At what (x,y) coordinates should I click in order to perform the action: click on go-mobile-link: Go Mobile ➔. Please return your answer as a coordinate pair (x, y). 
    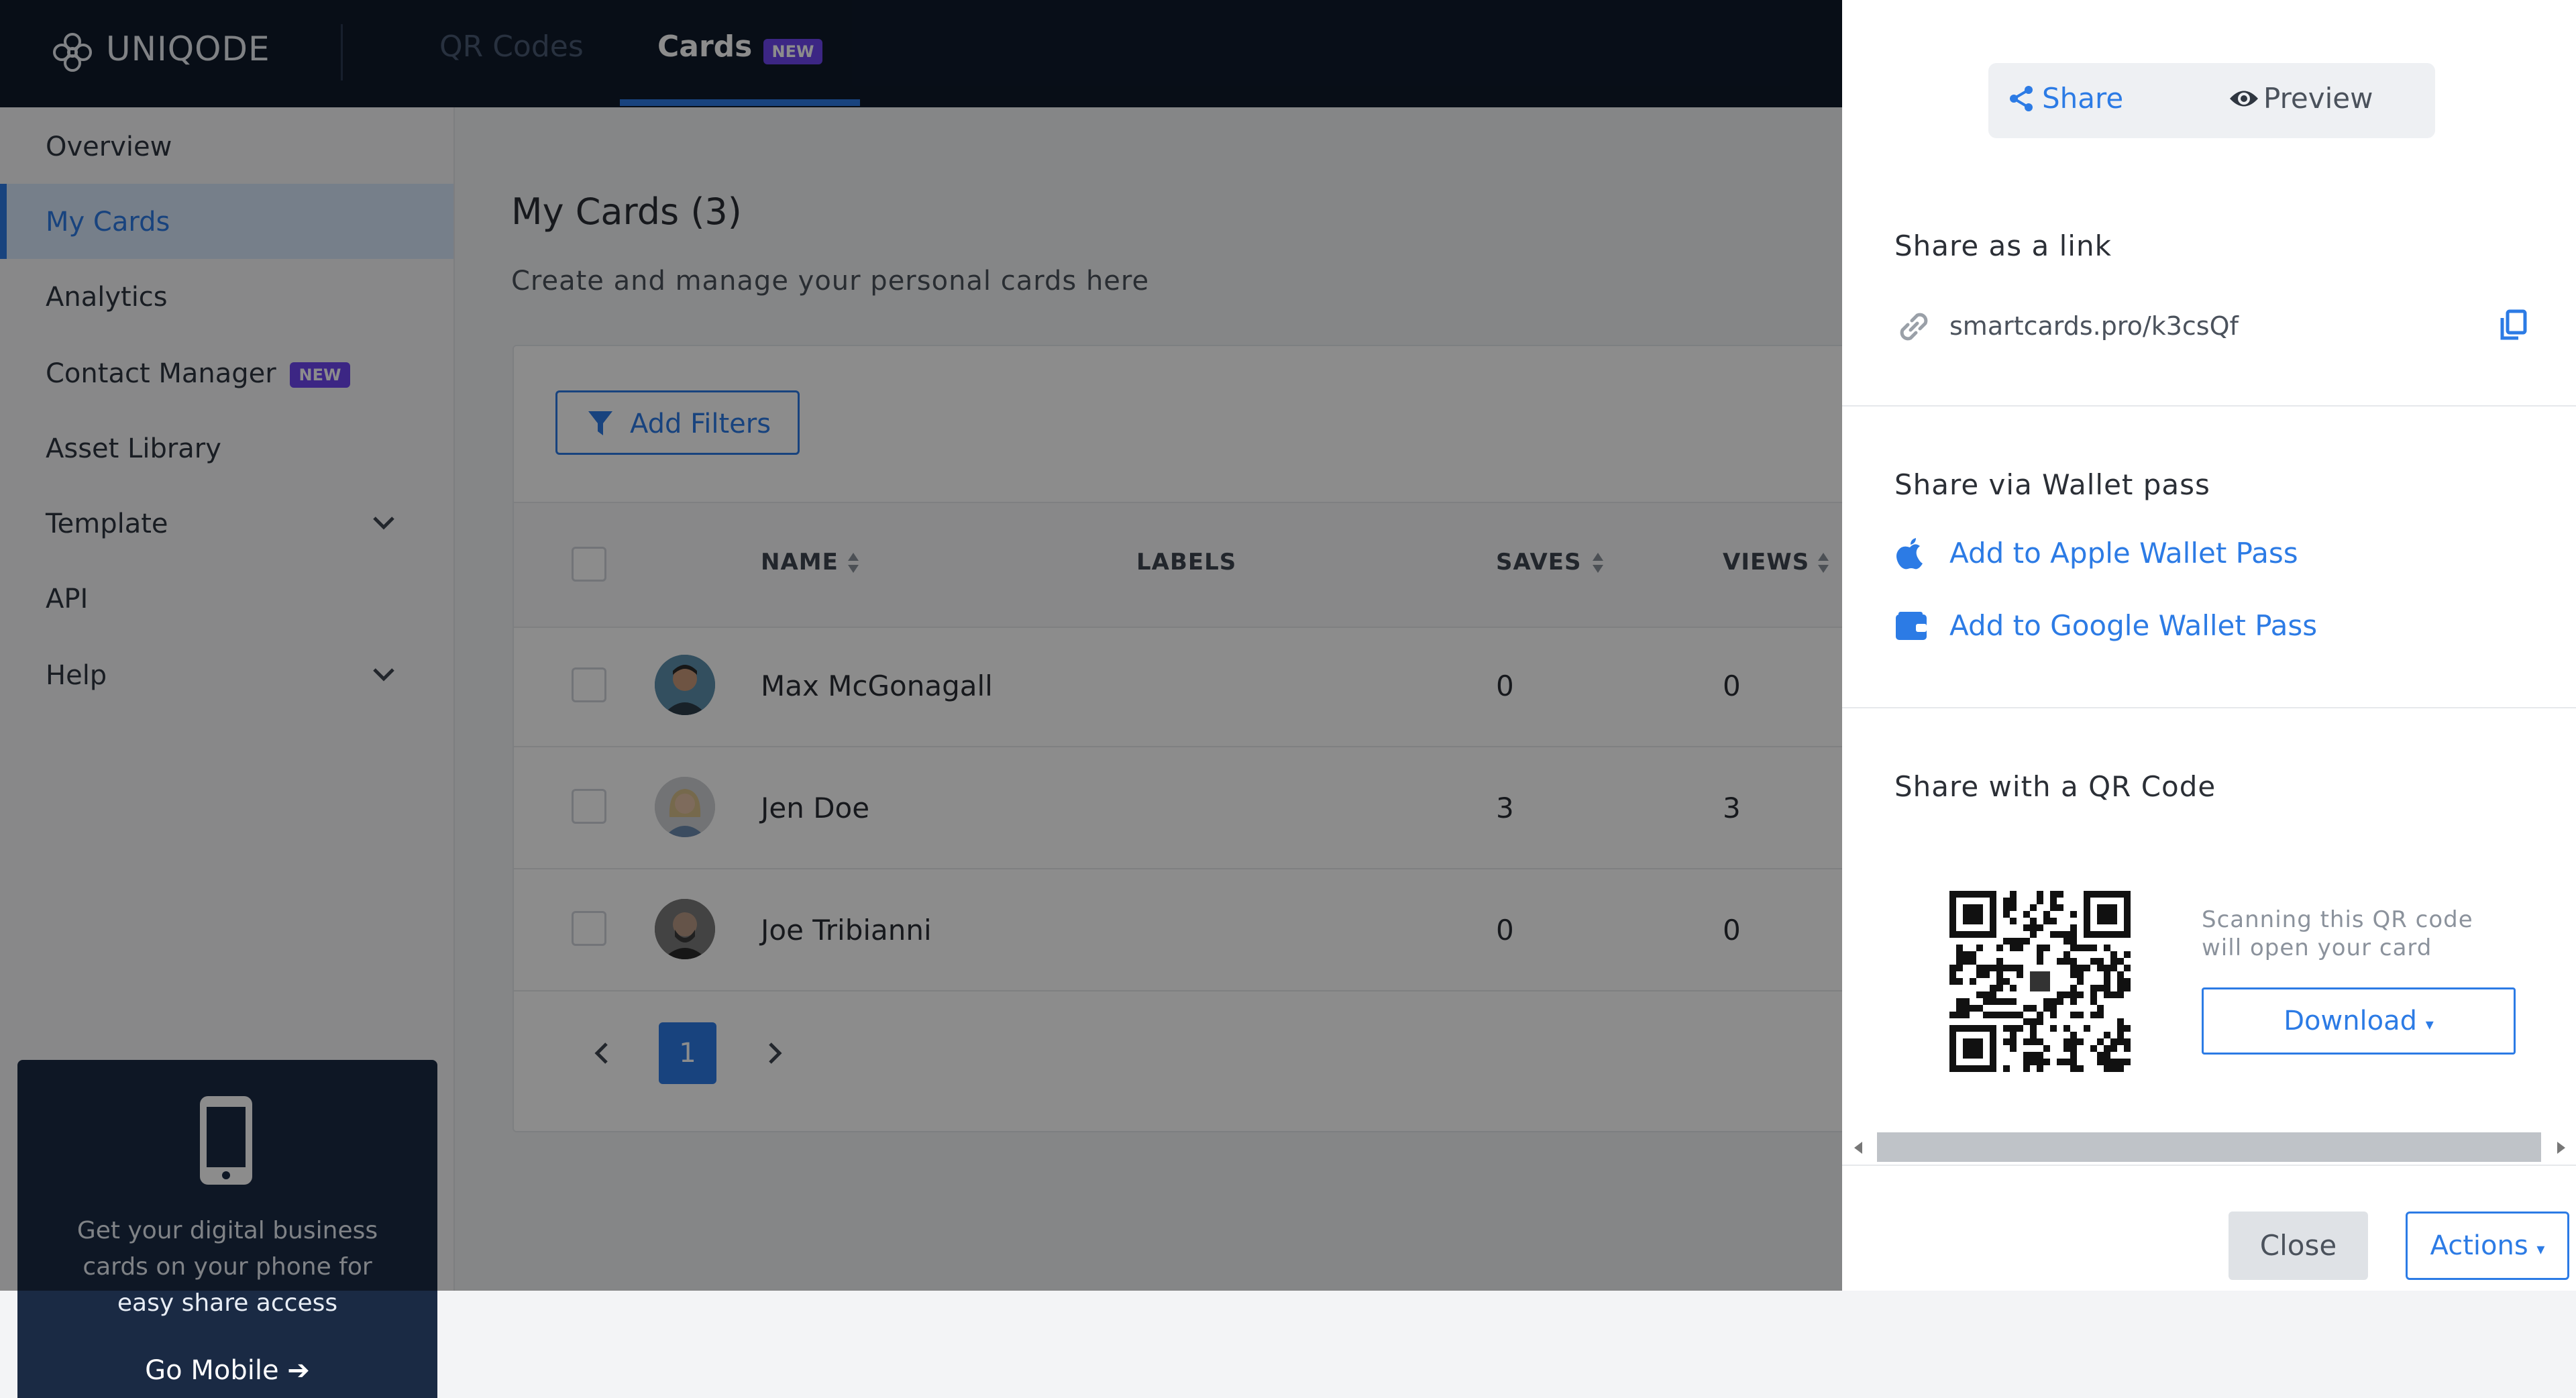
    Looking at the image, I should click on (227, 1370).